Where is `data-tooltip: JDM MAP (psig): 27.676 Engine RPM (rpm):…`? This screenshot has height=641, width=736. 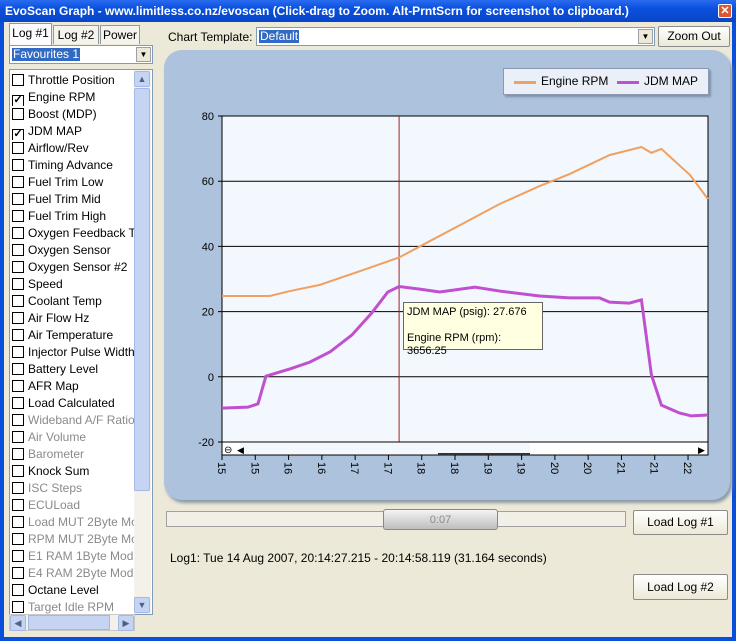
data-tooltip: JDM MAP (psig): 27.676 Engine RPM (rpm):… is located at coordinates (473, 329).